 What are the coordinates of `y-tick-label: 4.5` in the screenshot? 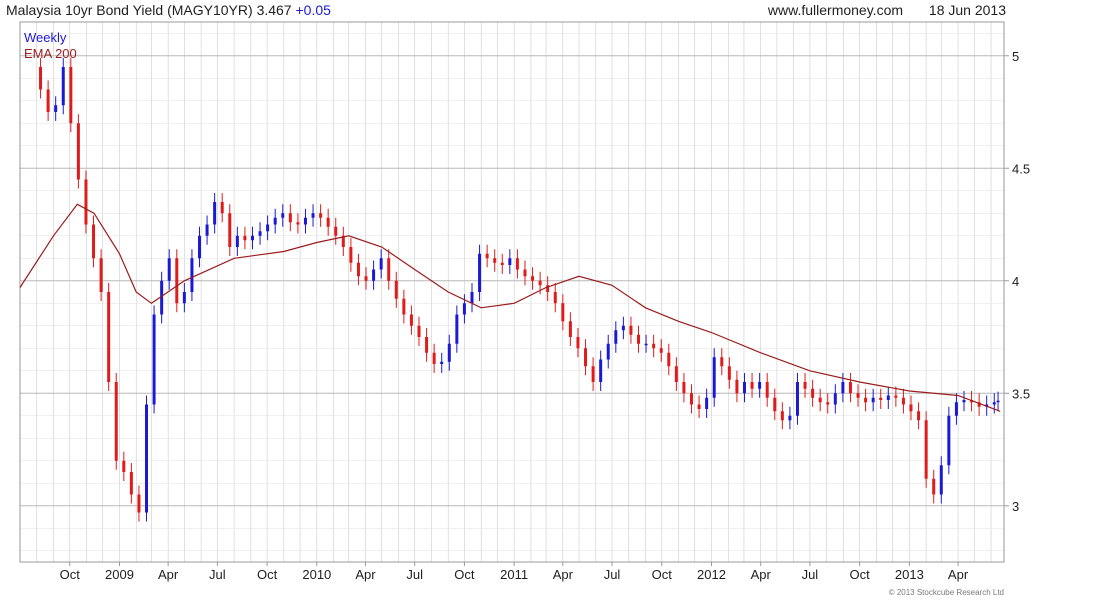 It's located at (1021, 168).